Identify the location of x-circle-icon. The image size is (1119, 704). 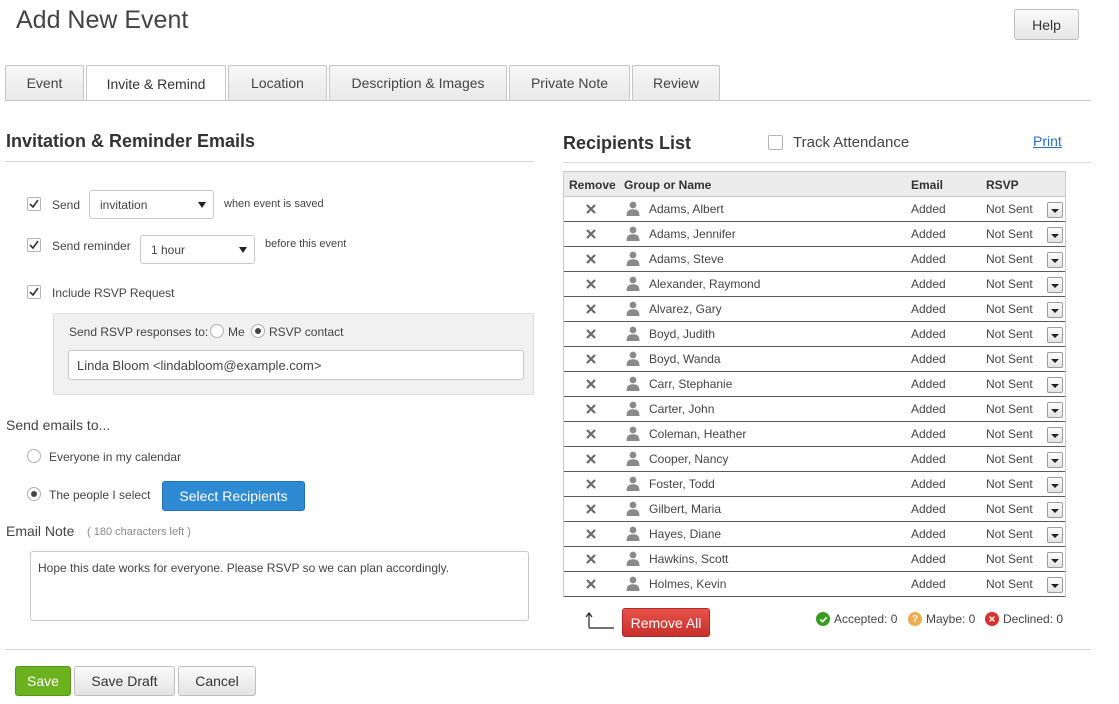
(992, 619).